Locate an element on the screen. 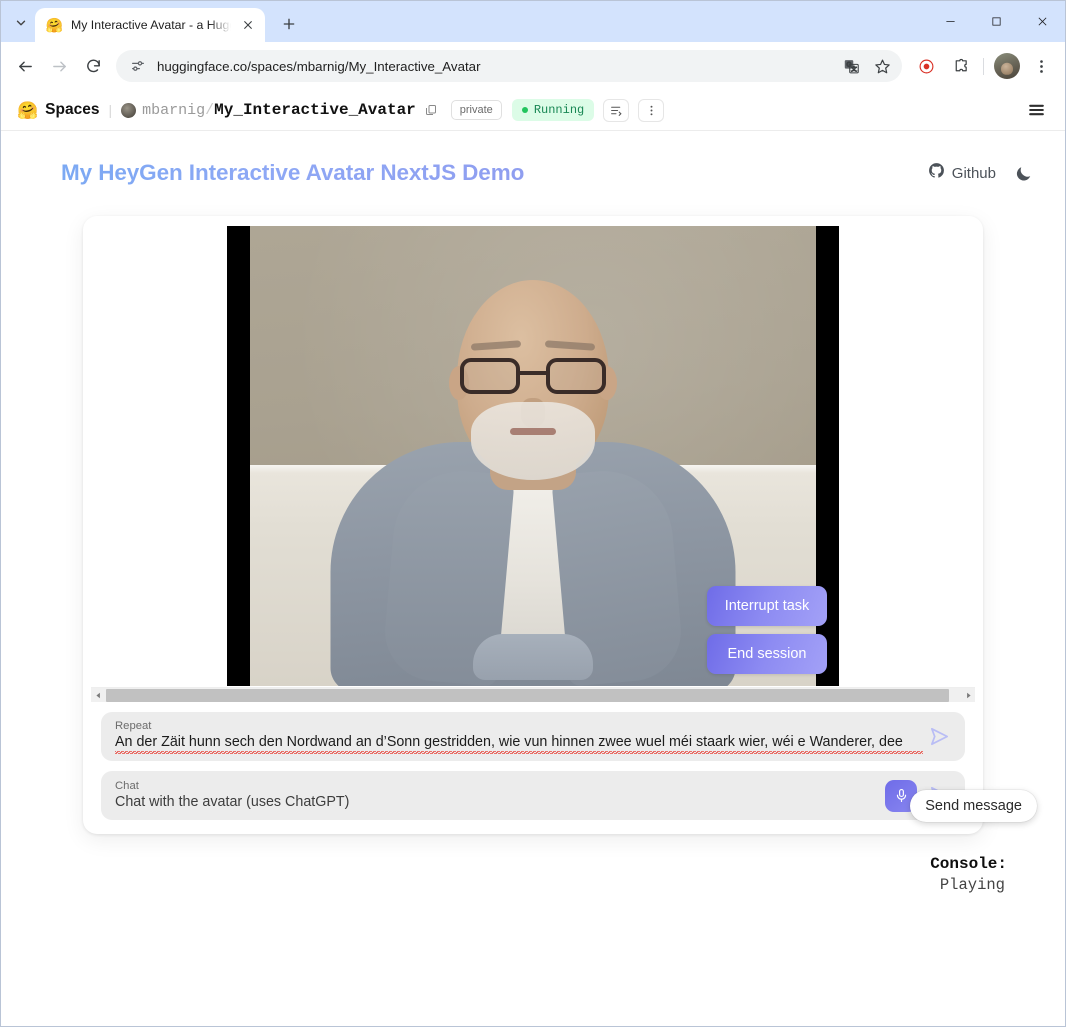  scroll-left-arrow-icon is located at coordinates (98, 695).